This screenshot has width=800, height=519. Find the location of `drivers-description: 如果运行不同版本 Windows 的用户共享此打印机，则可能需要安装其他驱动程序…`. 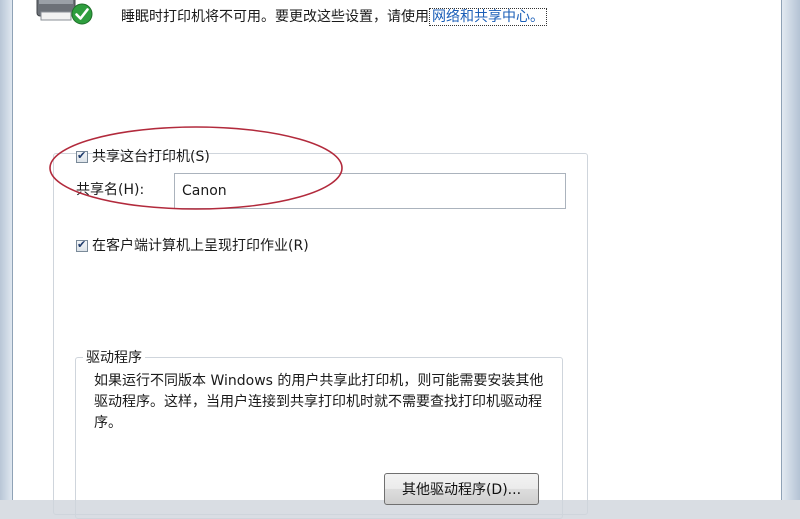

drivers-description: 如果运行不同版本 Windows 的用户共享此打印机，则可能需要安装其他驱动程序… is located at coordinates (319, 402).